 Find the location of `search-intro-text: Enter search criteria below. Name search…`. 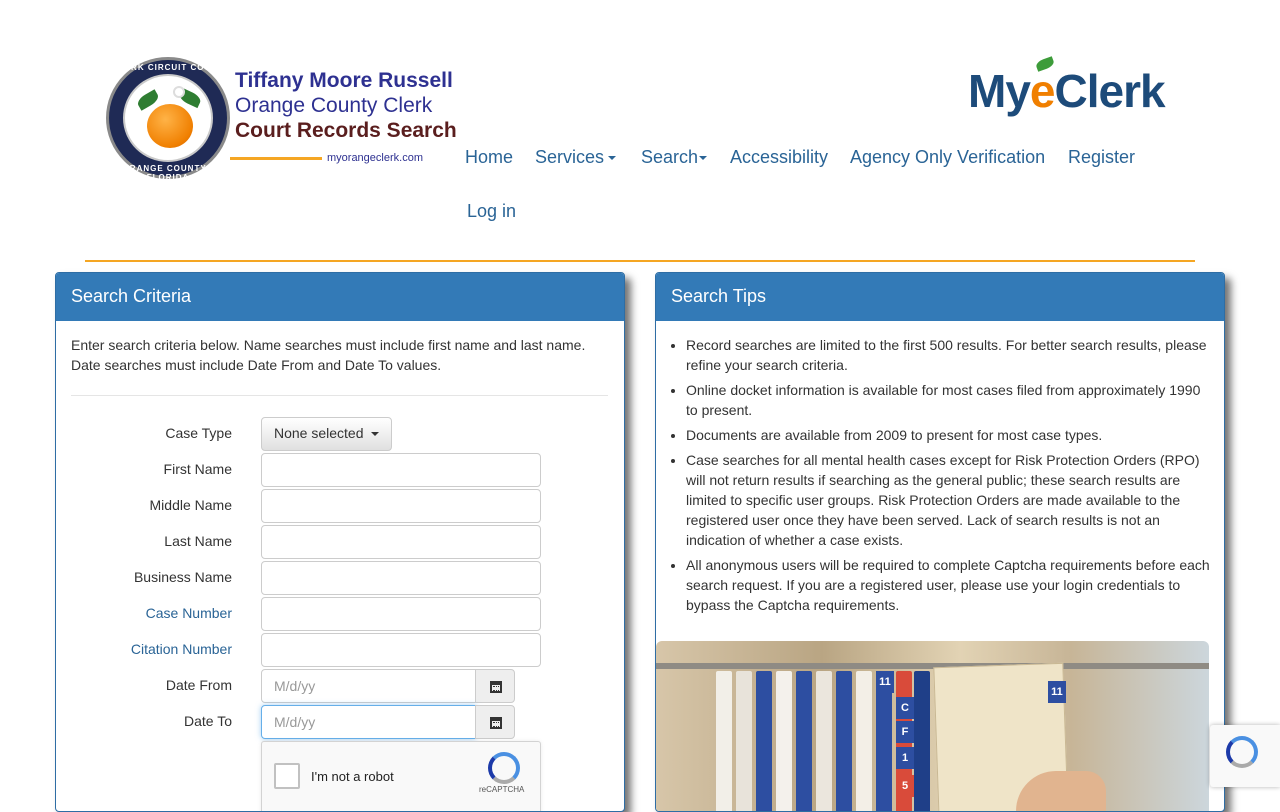

search-intro-text: Enter search criteria below. Name search… is located at coordinates (328, 355).